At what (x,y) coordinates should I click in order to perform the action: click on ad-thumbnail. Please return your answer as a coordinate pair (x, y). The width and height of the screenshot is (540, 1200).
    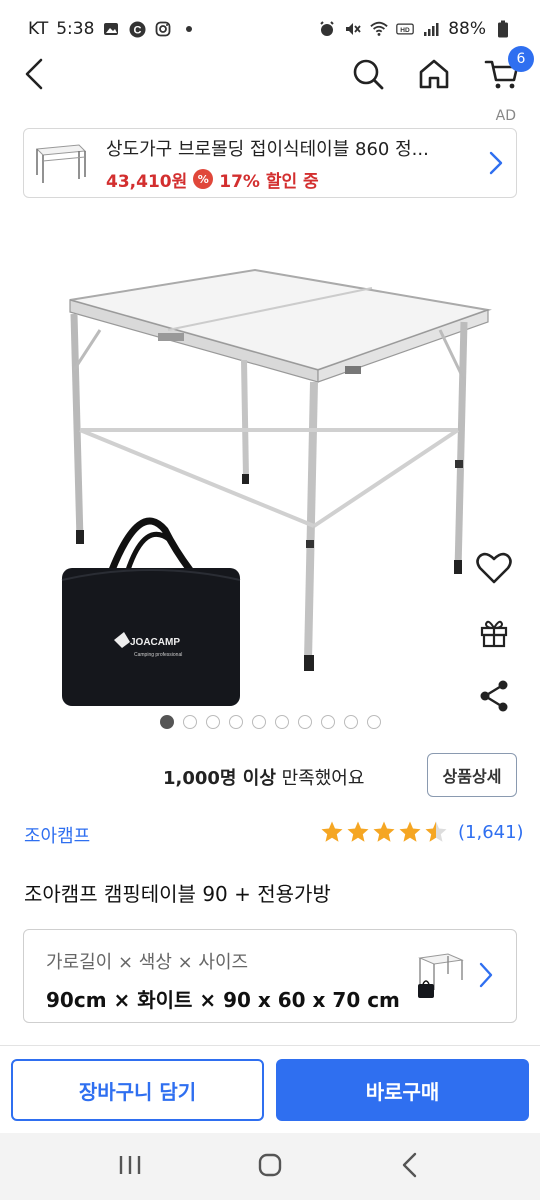
    Looking at the image, I should click on (59, 163).